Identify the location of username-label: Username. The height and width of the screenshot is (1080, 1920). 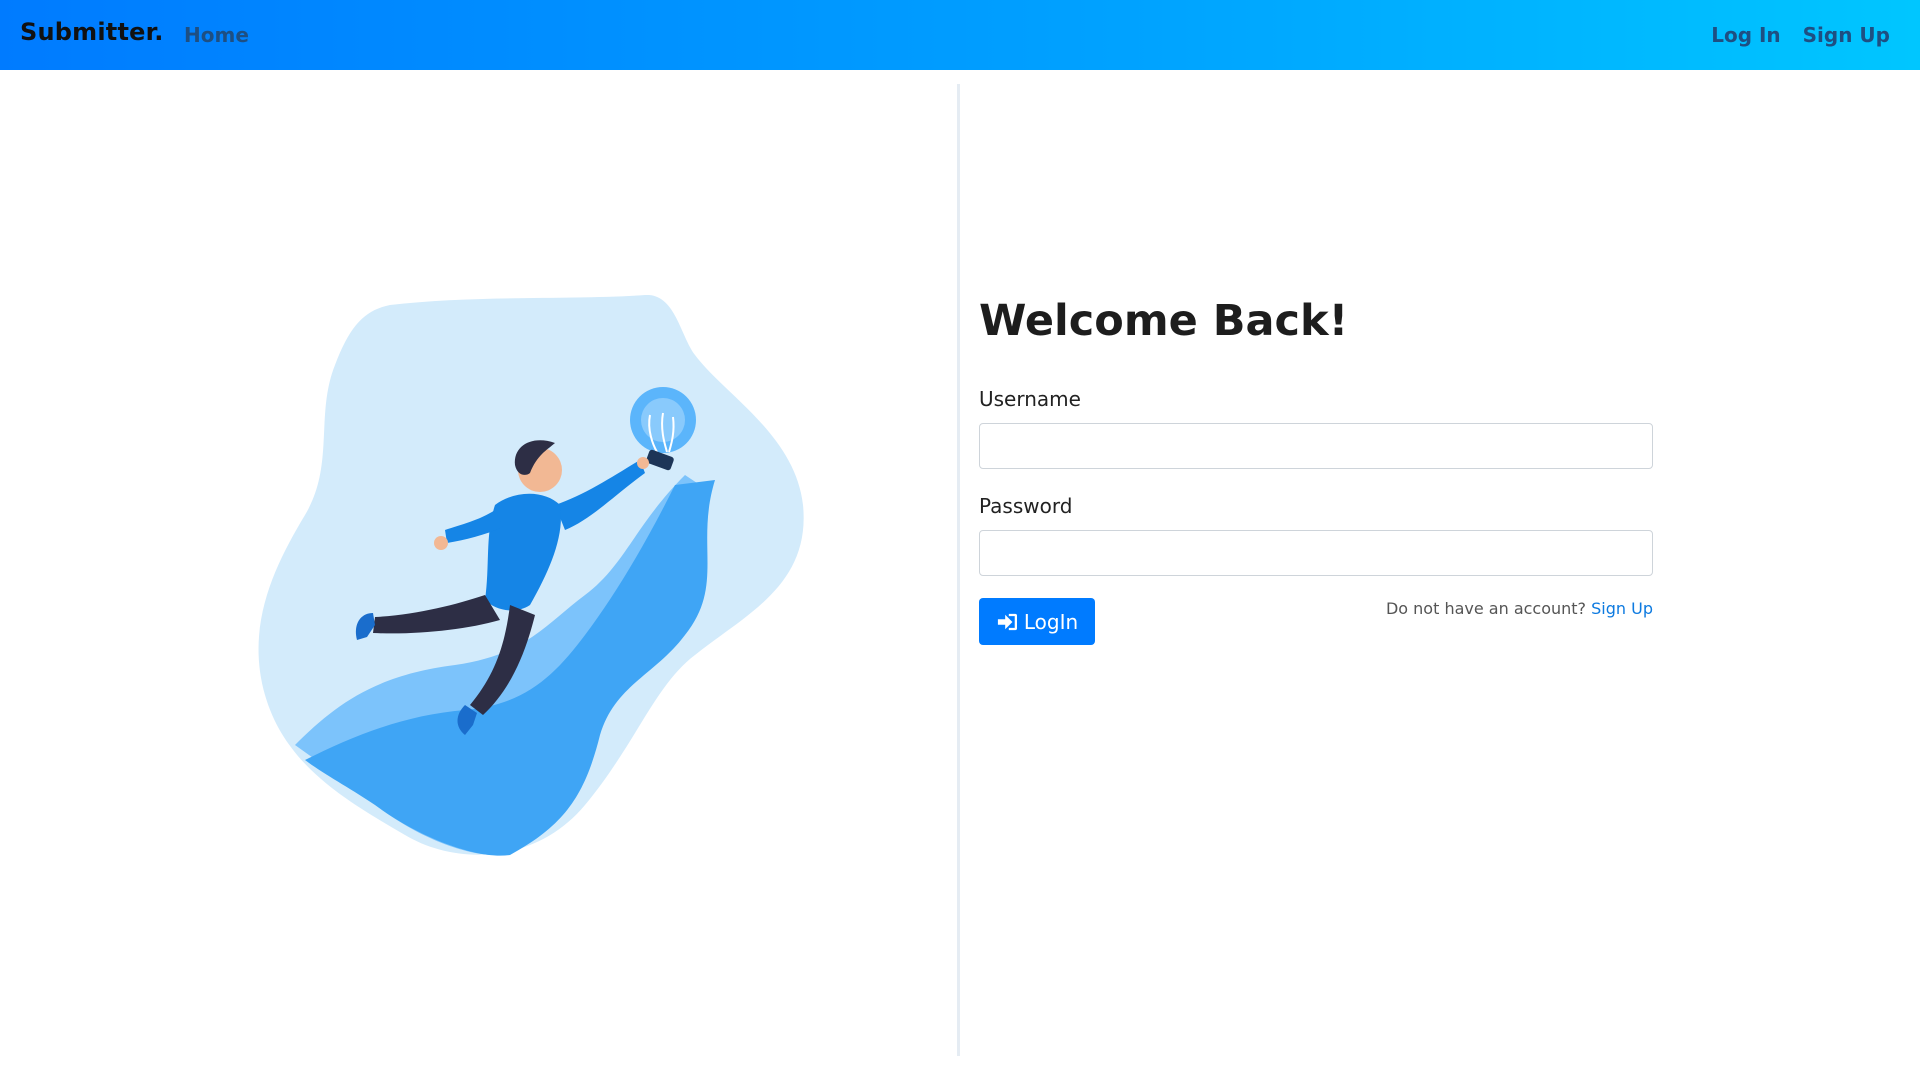
(1030, 399).